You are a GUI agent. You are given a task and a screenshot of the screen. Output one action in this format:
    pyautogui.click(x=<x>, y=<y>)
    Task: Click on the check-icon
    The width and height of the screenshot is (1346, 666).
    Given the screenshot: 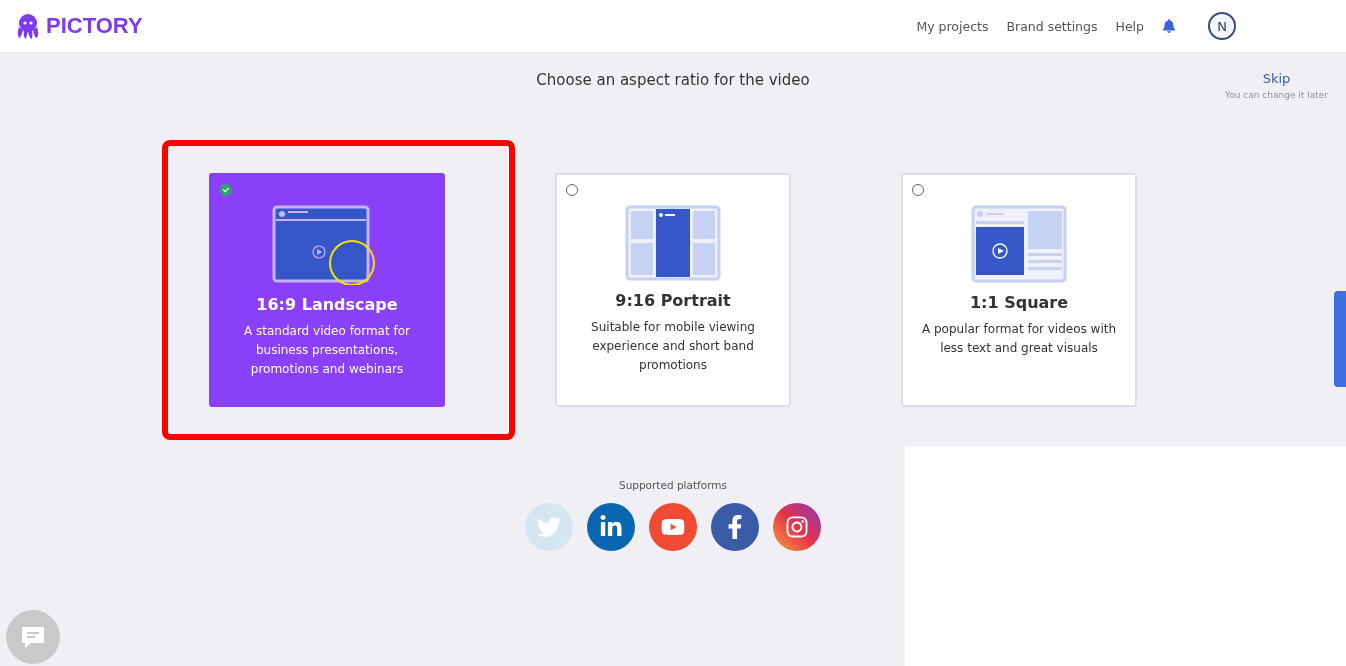 What is the action you would take?
    pyautogui.click(x=226, y=190)
    